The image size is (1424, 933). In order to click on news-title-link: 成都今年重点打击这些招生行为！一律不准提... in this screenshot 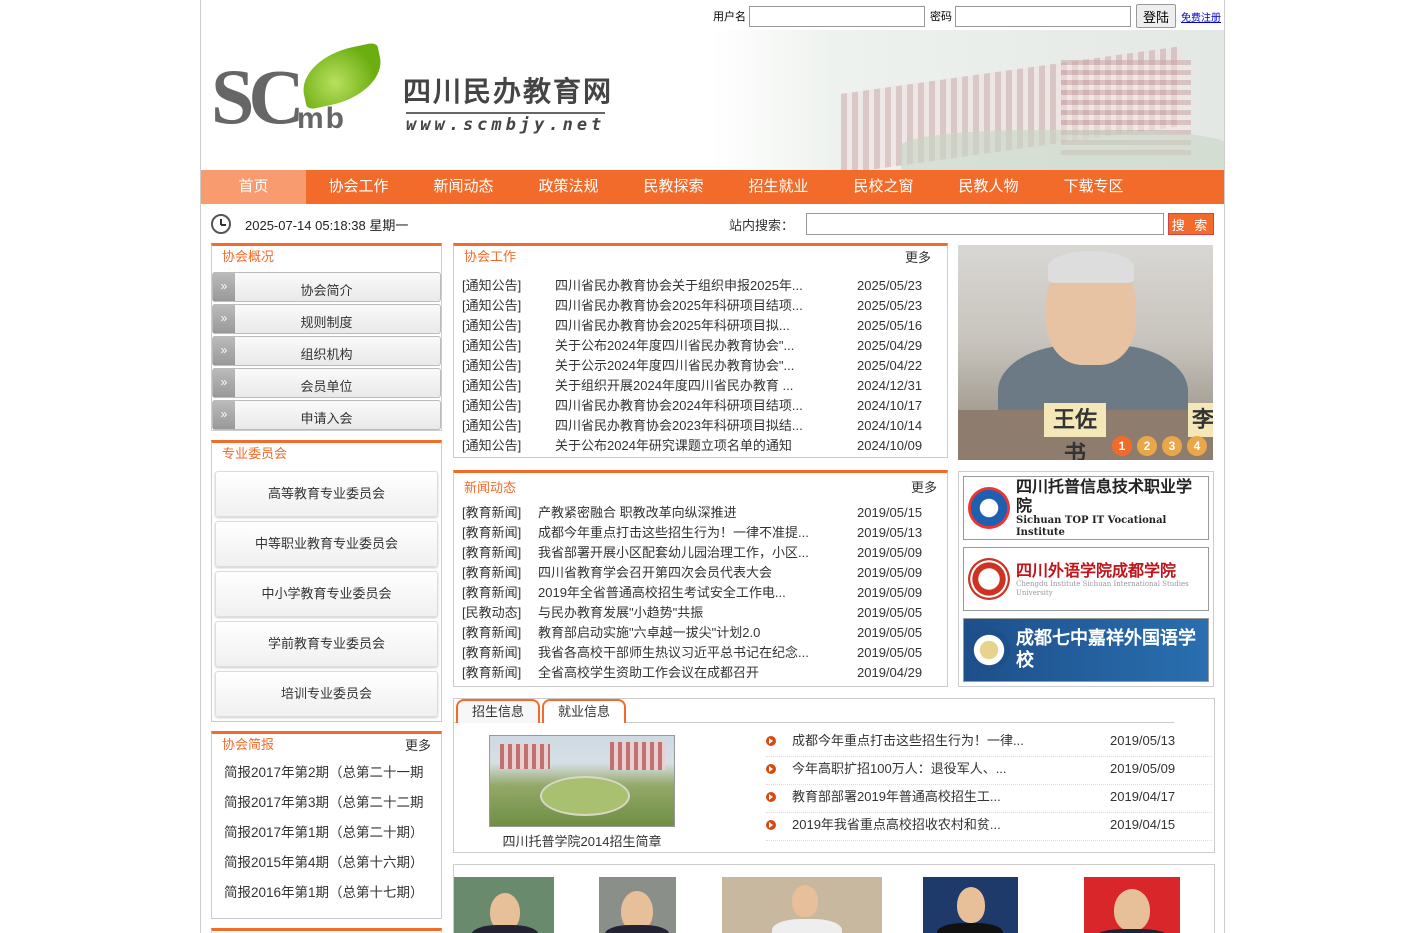, I will do `click(697, 533)`.